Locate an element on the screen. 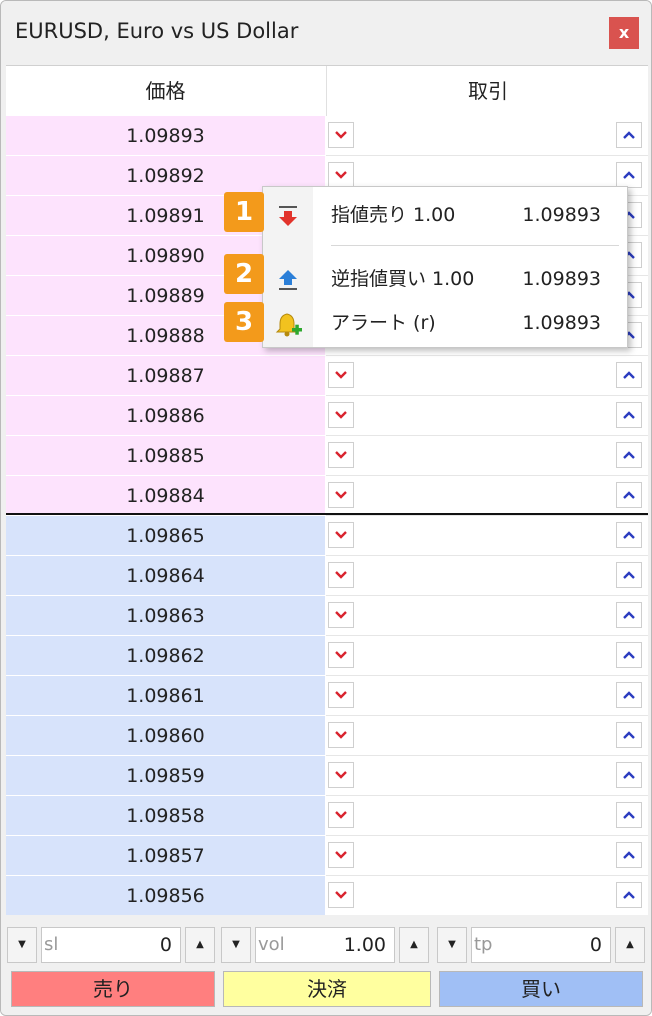 This screenshot has width=652, height=1016. close-position-button: 決済 is located at coordinates (327, 989).